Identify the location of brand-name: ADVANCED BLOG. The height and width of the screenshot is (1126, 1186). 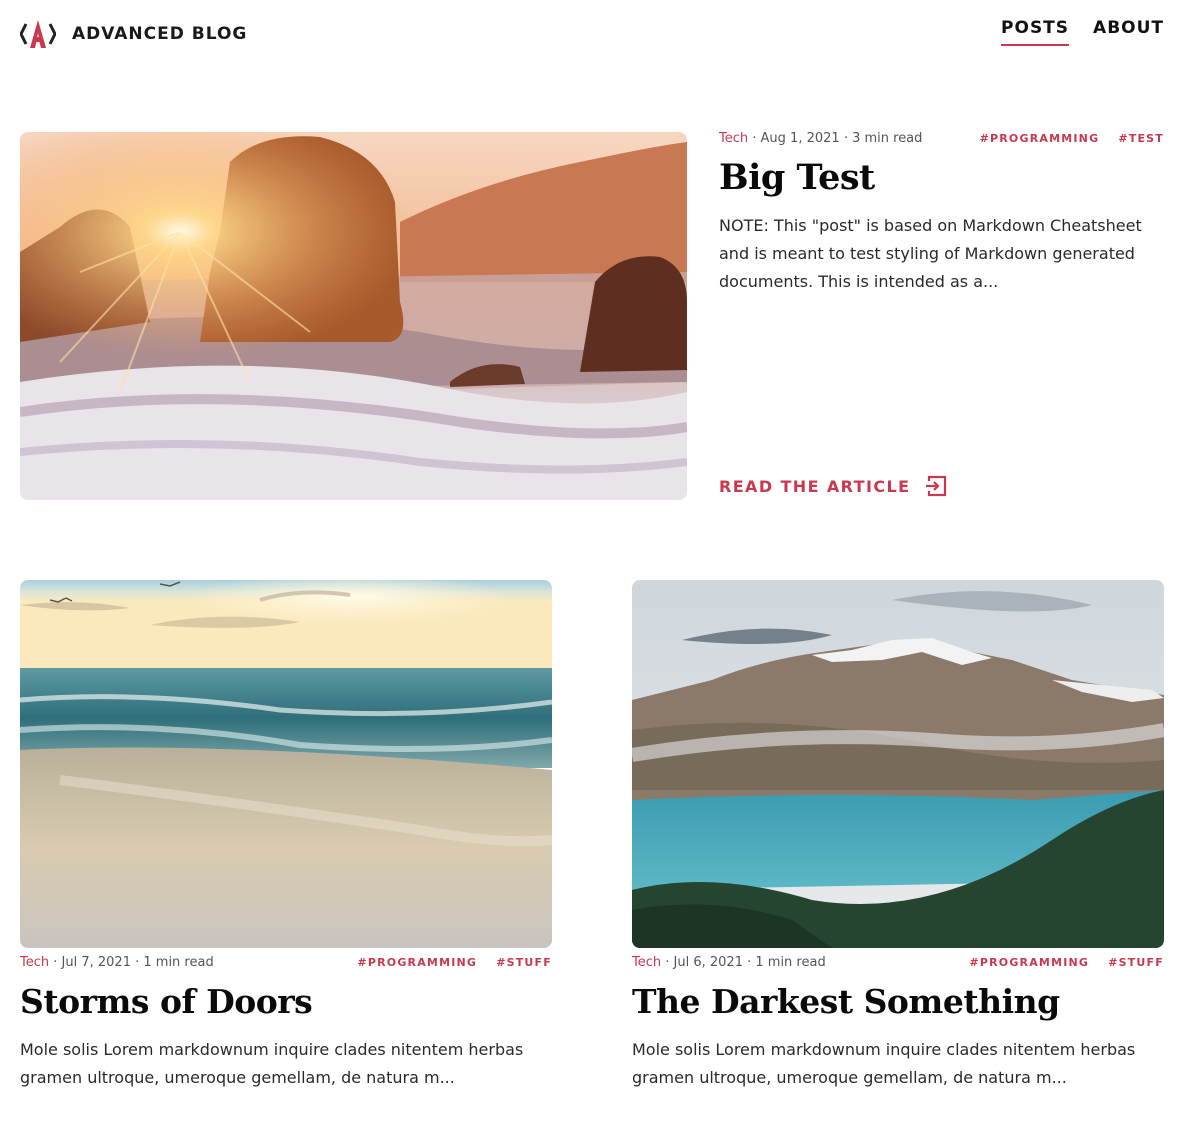
(160, 34).